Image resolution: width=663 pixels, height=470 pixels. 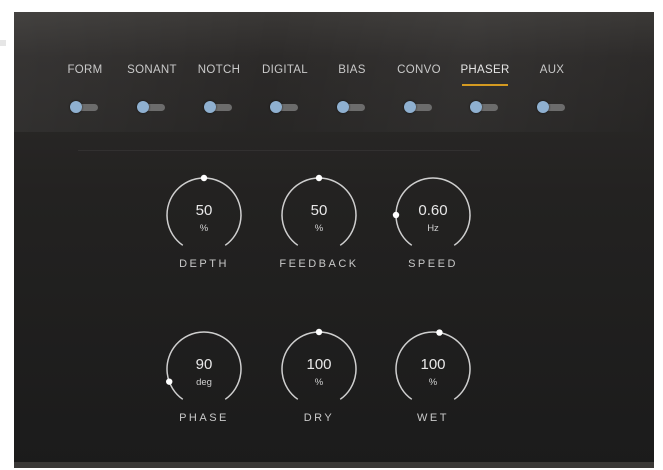 What do you see at coordinates (204, 364) in the screenshot?
I see `knob-value: 90` at bounding box center [204, 364].